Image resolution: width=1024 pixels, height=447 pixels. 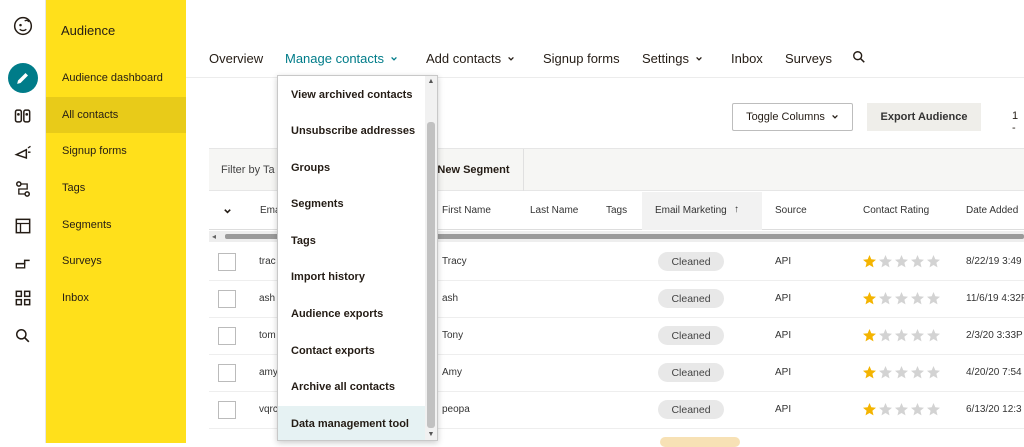 I want to click on nav-overview: Overview, so click(x=236, y=58).